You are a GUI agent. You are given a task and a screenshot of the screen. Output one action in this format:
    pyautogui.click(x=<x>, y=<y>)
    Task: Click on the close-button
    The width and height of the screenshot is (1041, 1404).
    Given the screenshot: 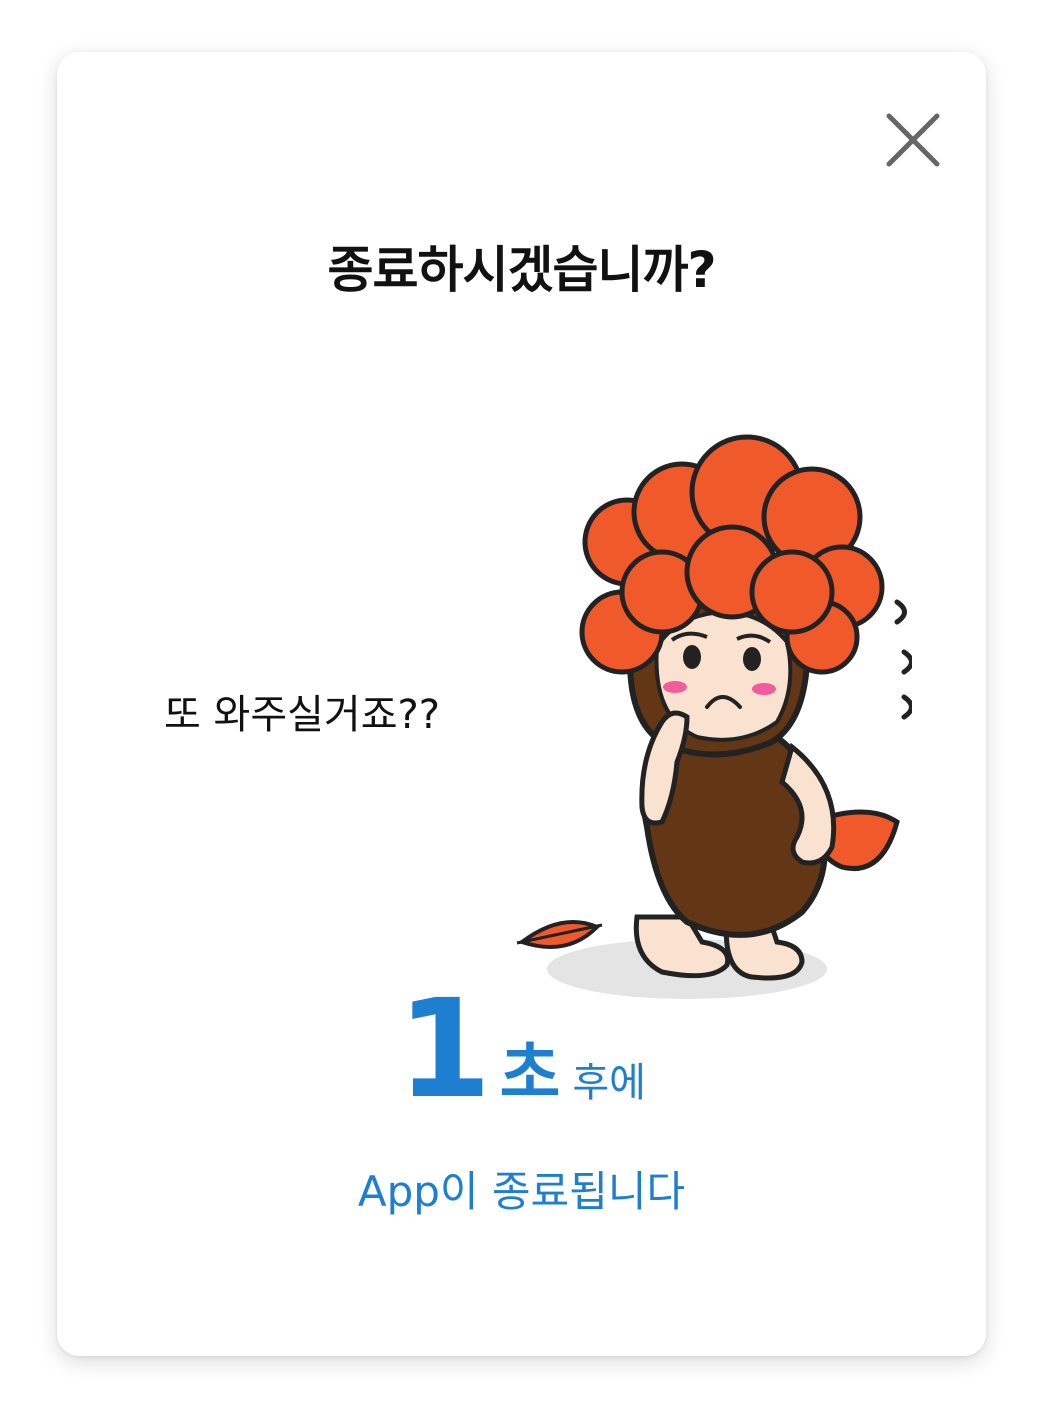 What is the action you would take?
    pyautogui.click(x=913, y=140)
    